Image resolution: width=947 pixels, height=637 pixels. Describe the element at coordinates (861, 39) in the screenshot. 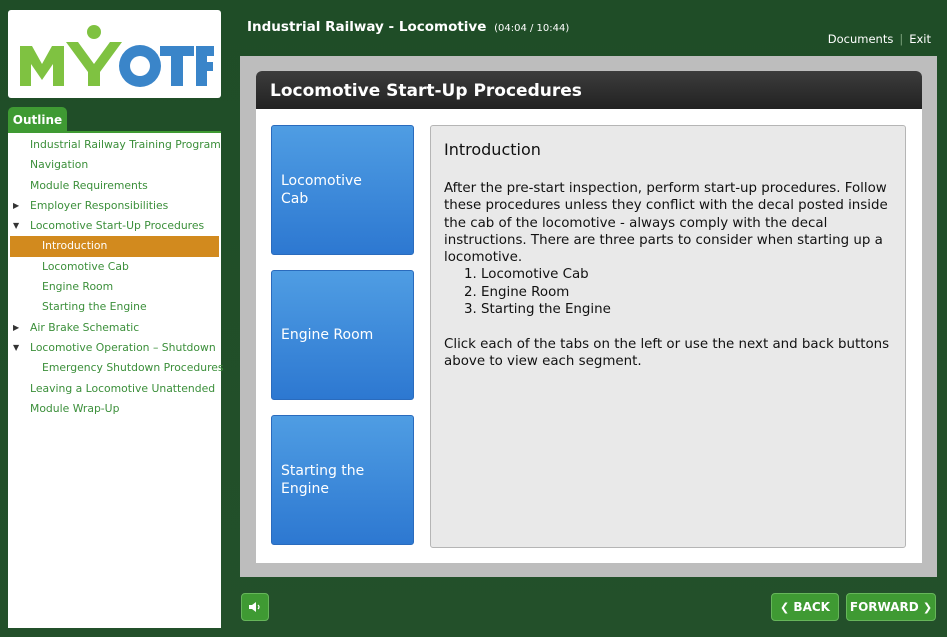

I see `documents-link: Documents` at that location.